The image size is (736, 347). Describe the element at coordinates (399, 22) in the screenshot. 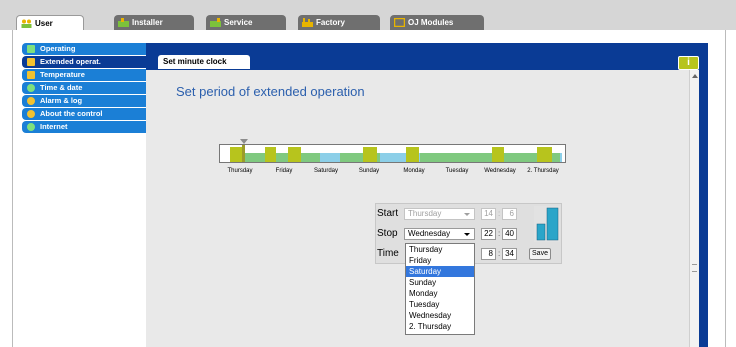

I see `modules-icon` at that location.